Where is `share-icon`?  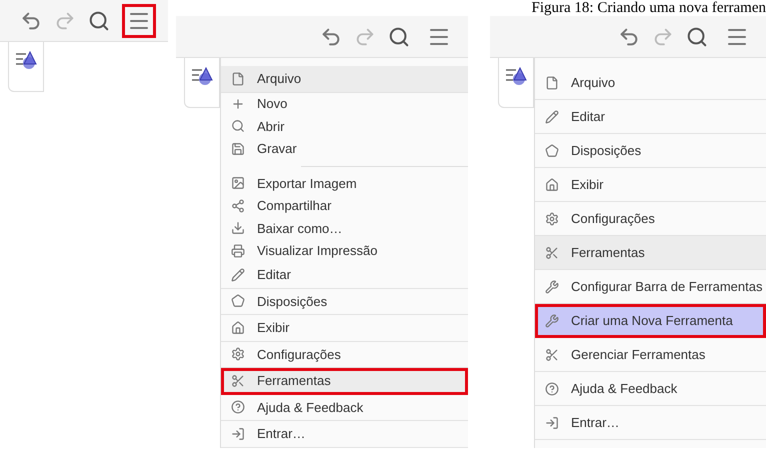
share-icon is located at coordinates (238, 205).